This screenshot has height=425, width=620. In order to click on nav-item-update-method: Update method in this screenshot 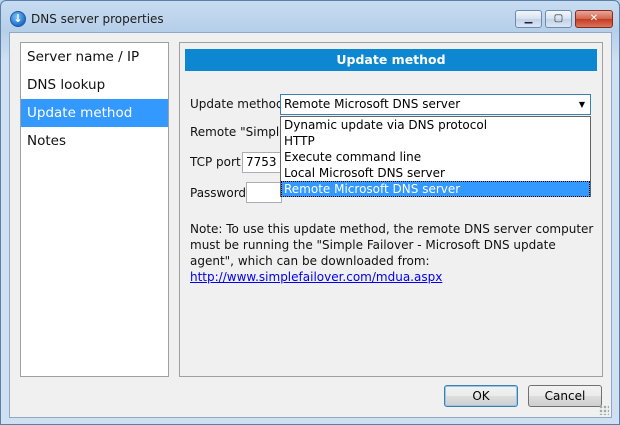, I will do `click(94, 113)`.